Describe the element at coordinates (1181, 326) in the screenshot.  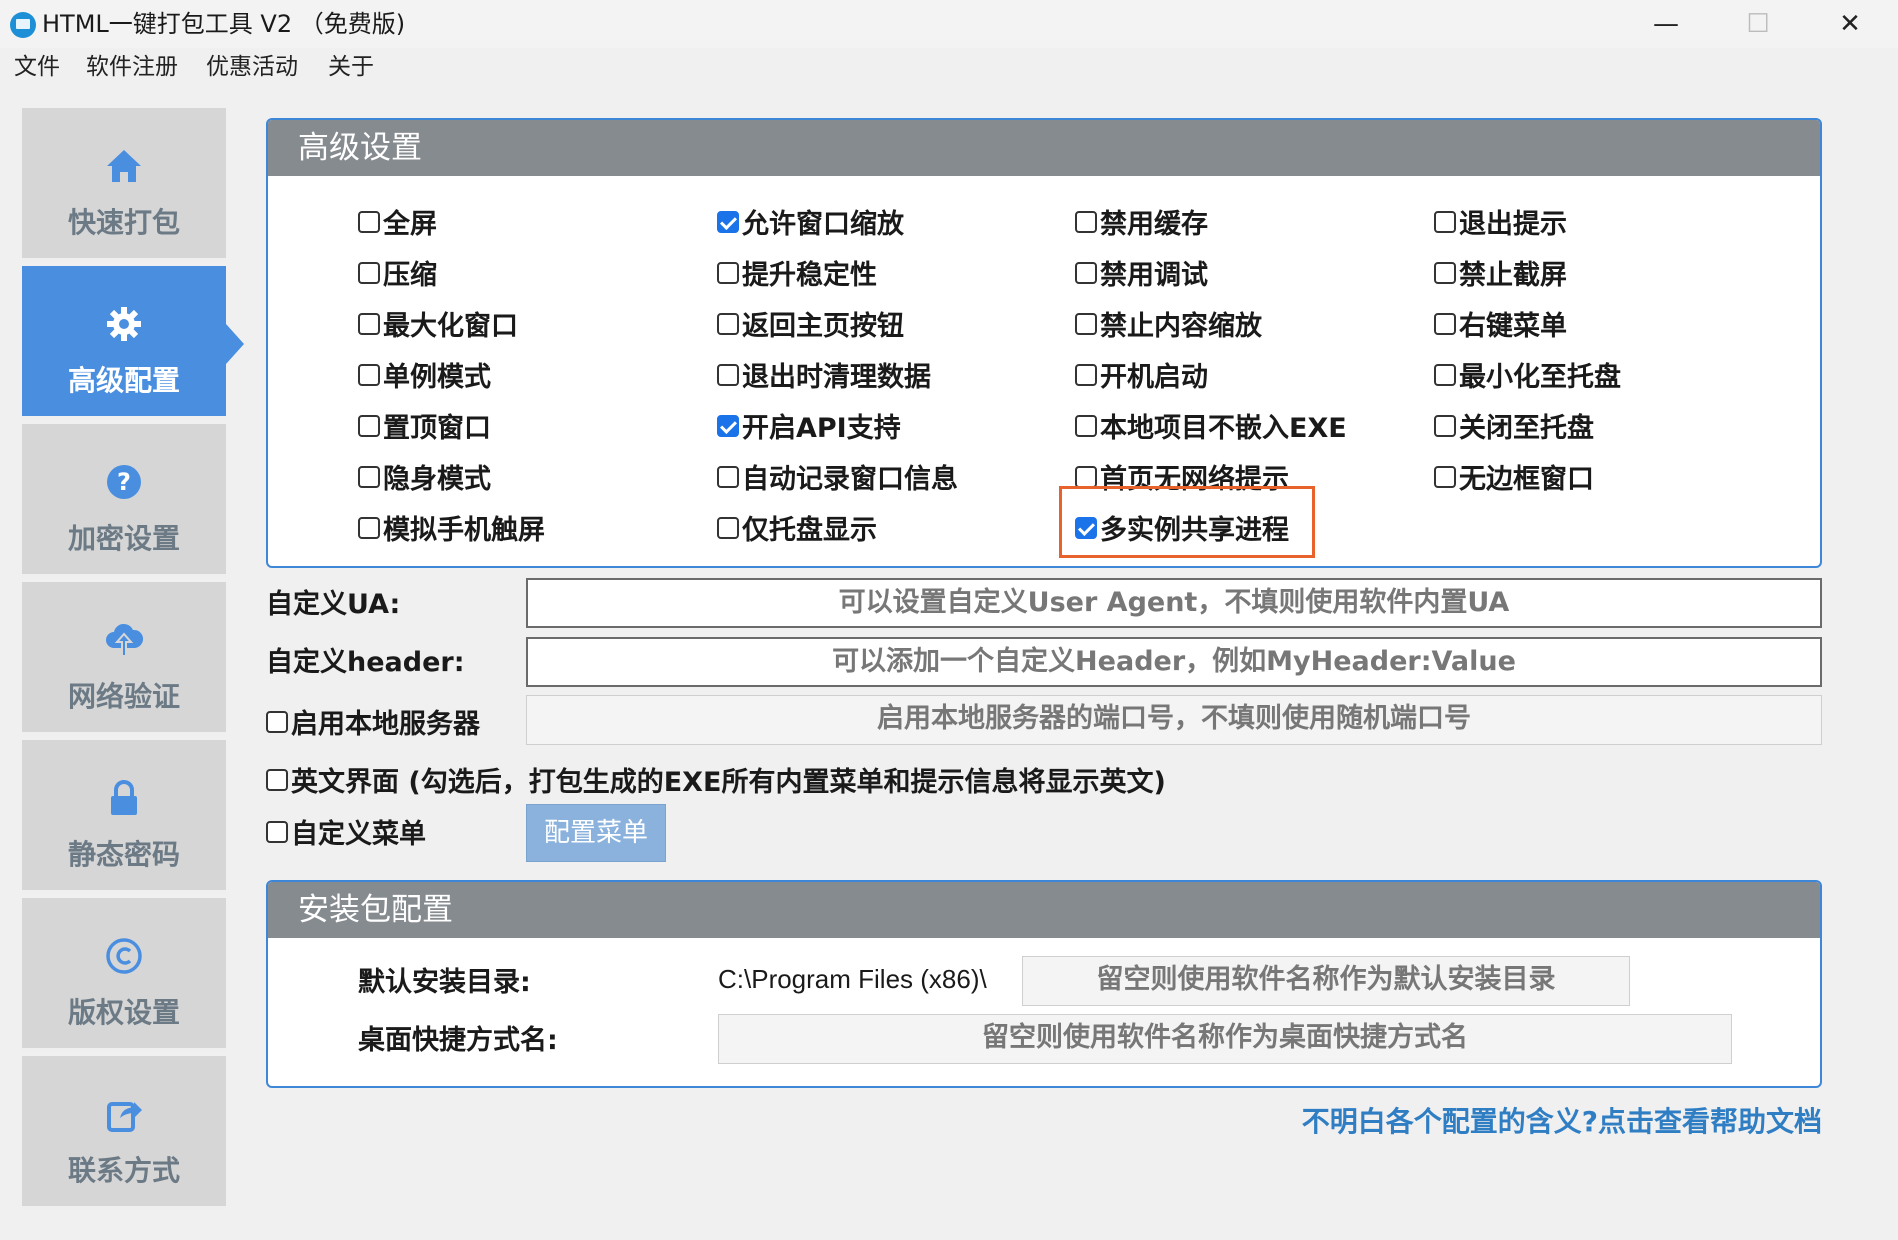
I see `checkbox-label: 禁止内容缩放` at that location.